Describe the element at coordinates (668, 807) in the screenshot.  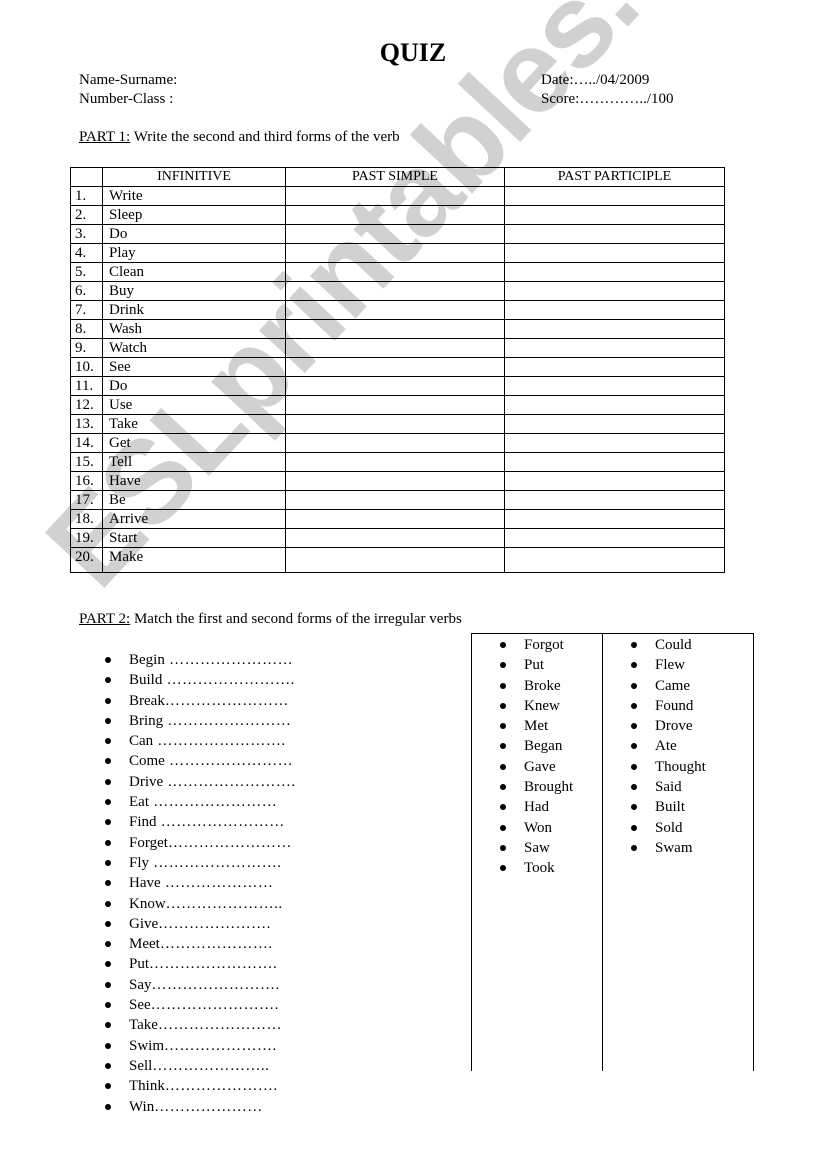
I see `list-item: Built` at that location.